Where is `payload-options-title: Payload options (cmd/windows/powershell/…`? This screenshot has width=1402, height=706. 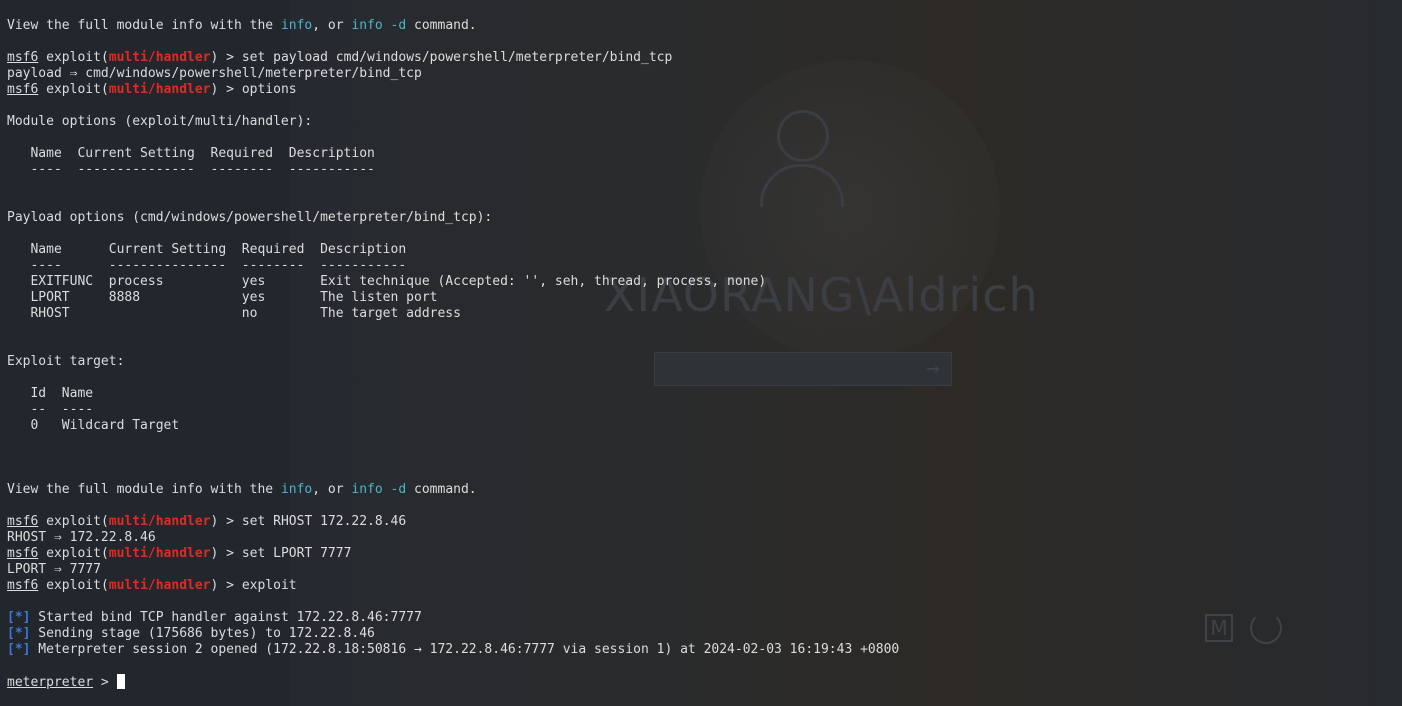 payload-options-title: Payload options (cmd/windows/powershell/… is located at coordinates (250, 217).